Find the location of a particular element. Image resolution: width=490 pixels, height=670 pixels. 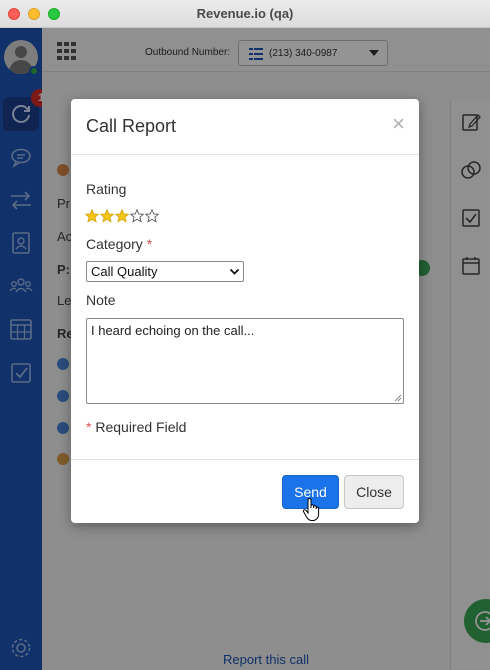

category-label-text: Category is located at coordinates (114, 244).